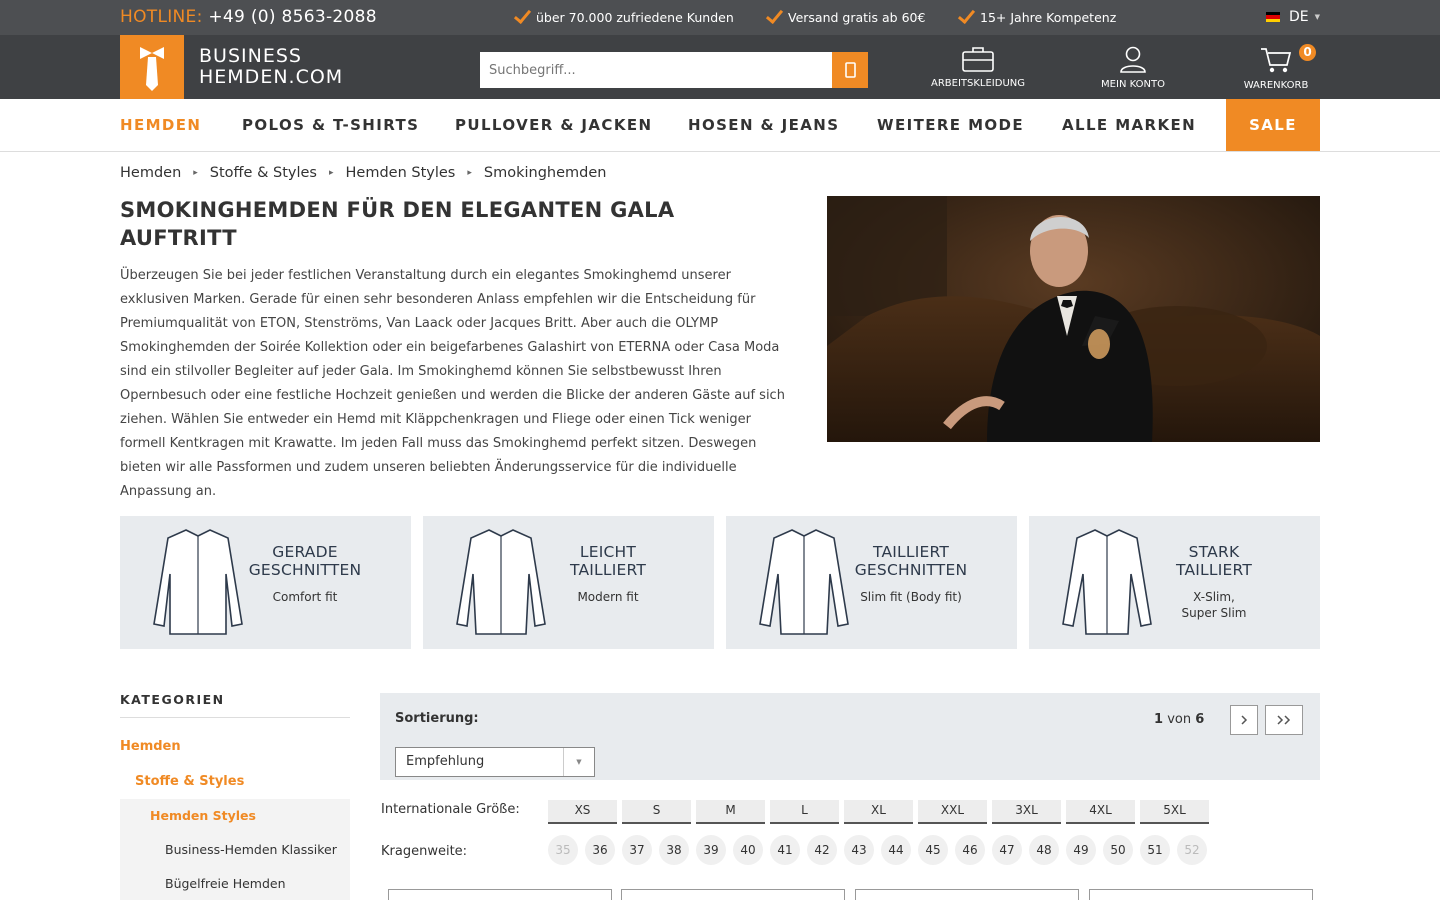 The image size is (1440, 900). What do you see at coordinates (568, 582) in the screenshot?
I see `fit-tile-modern: LEICHT TAILLIERT Modern fit` at bounding box center [568, 582].